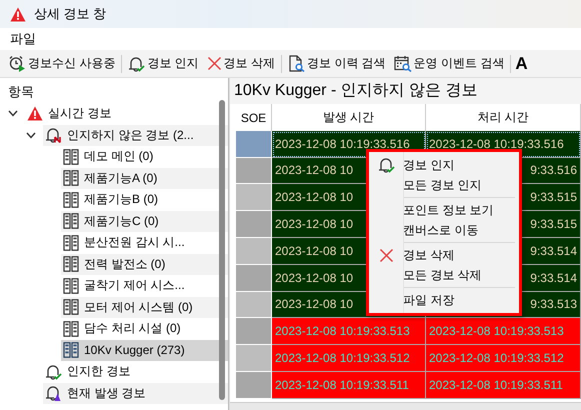 The image size is (581, 410). What do you see at coordinates (144, 178) in the screenshot?
I see `tree-item: 제품기능A (0)` at bounding box center [144, 178].